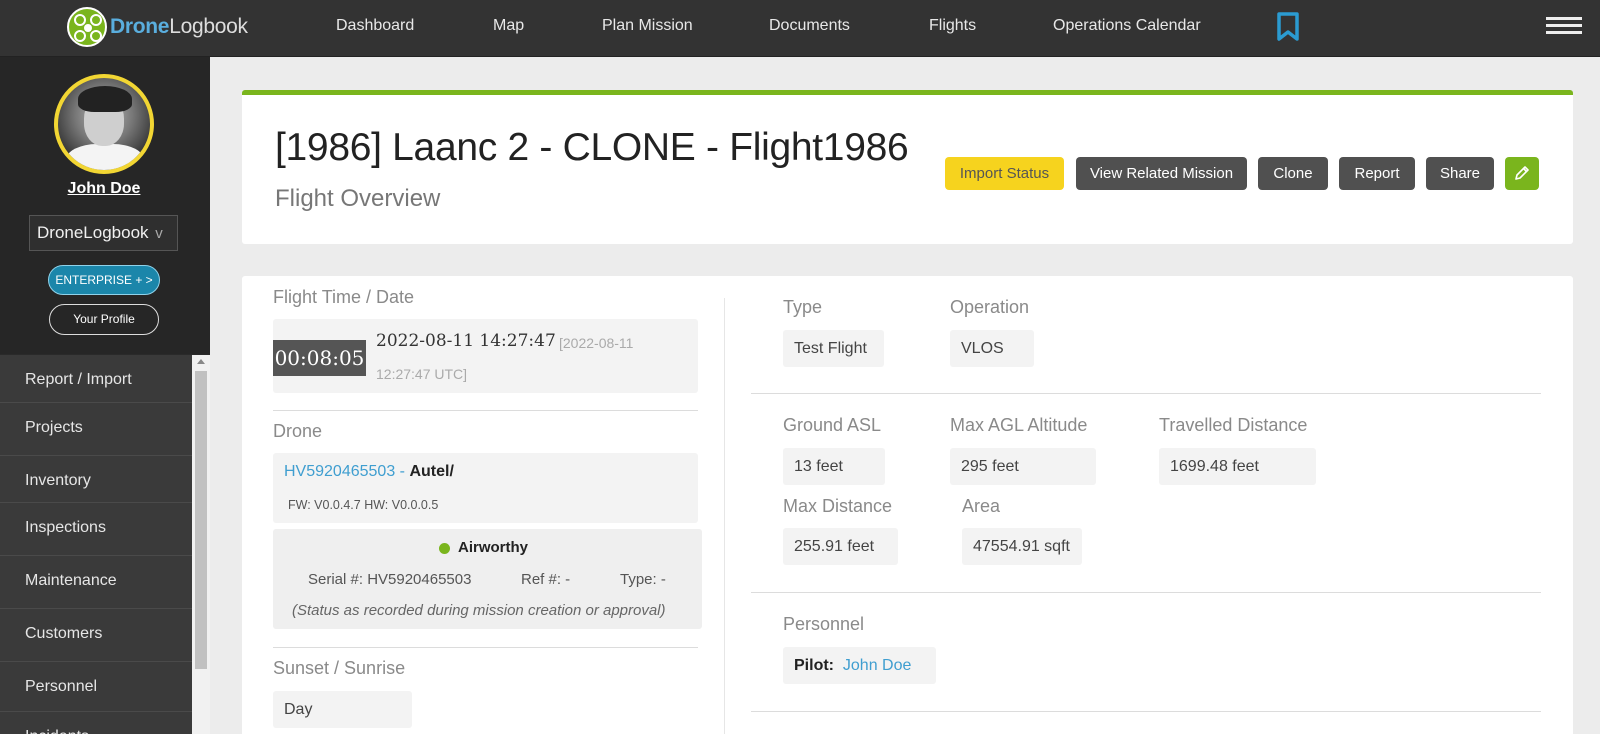 The width and height of the screenshot is (1600, 734). What do you see at coordinates (830, 348) in the screenshot?
I see `type-value: Test Flight` at bounding box center [830, 348].